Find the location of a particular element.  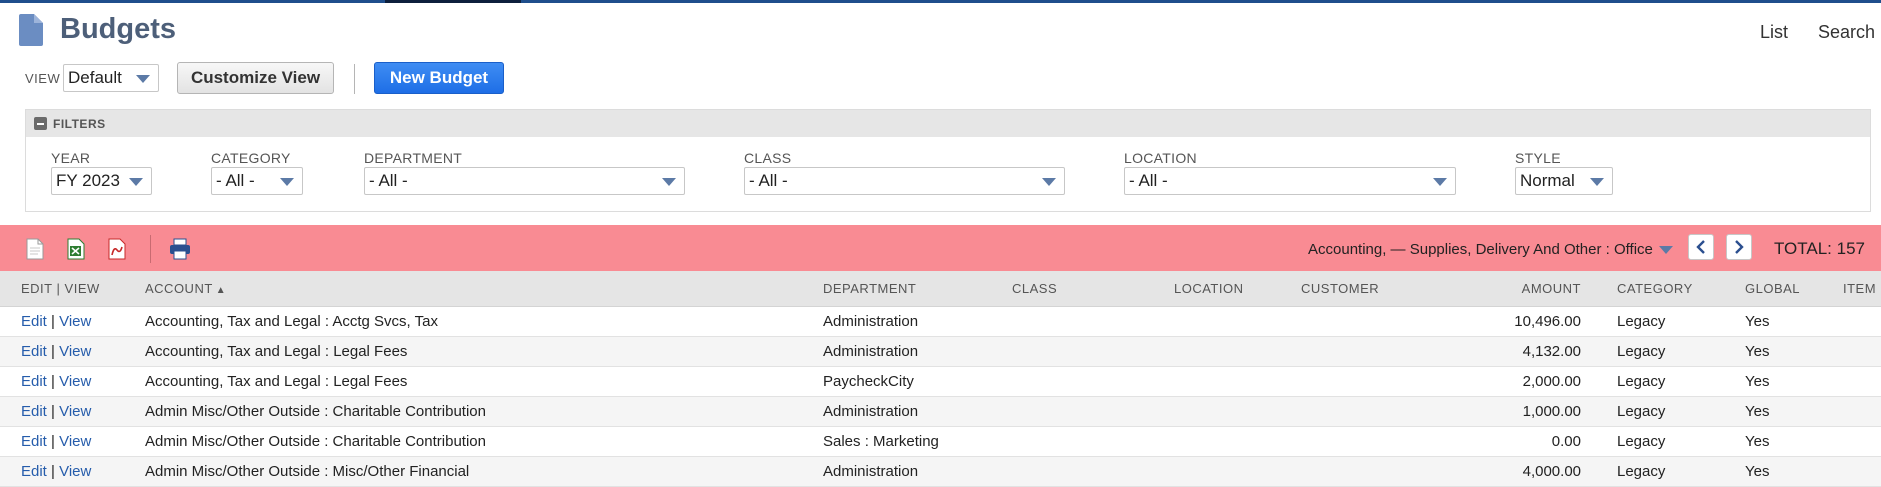

year-filter-select: FY 2023 is located at coordinates (101, 181).